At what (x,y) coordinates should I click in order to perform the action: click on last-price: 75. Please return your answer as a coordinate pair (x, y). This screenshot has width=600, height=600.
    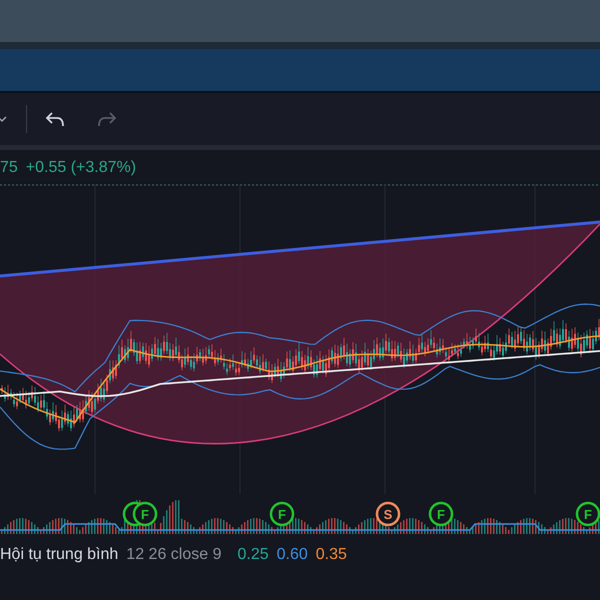
    Looking at the image, I should click on (9, 168).